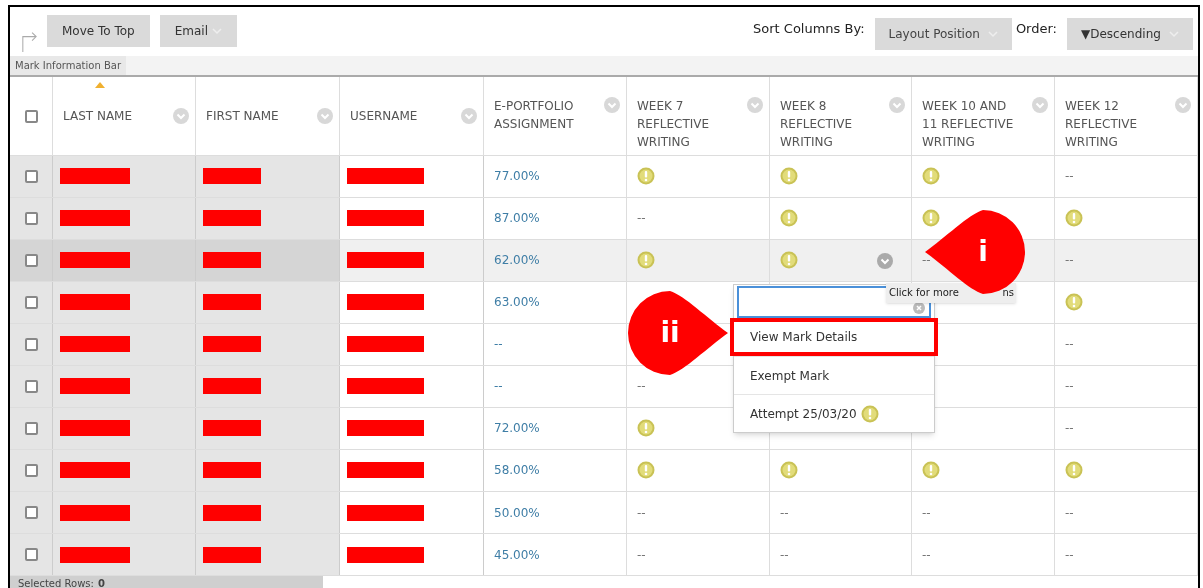 This screenshot has width=1203, height=588. Describe the element at coordinates (68, 66) in the screenshot. I see `info-bar-tab: Mark Information Bar` at that location.